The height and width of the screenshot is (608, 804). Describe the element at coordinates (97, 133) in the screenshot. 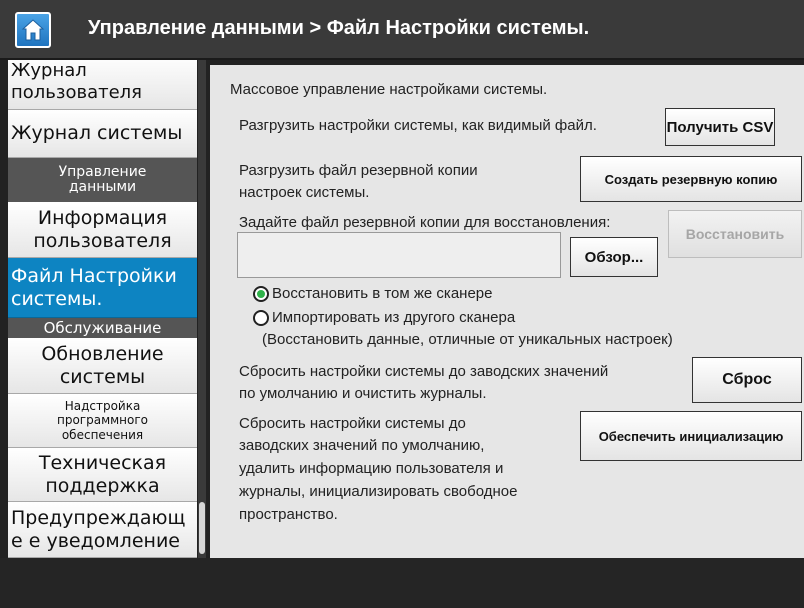

I see `sidebar-item-label: Журнал системы` at that location.